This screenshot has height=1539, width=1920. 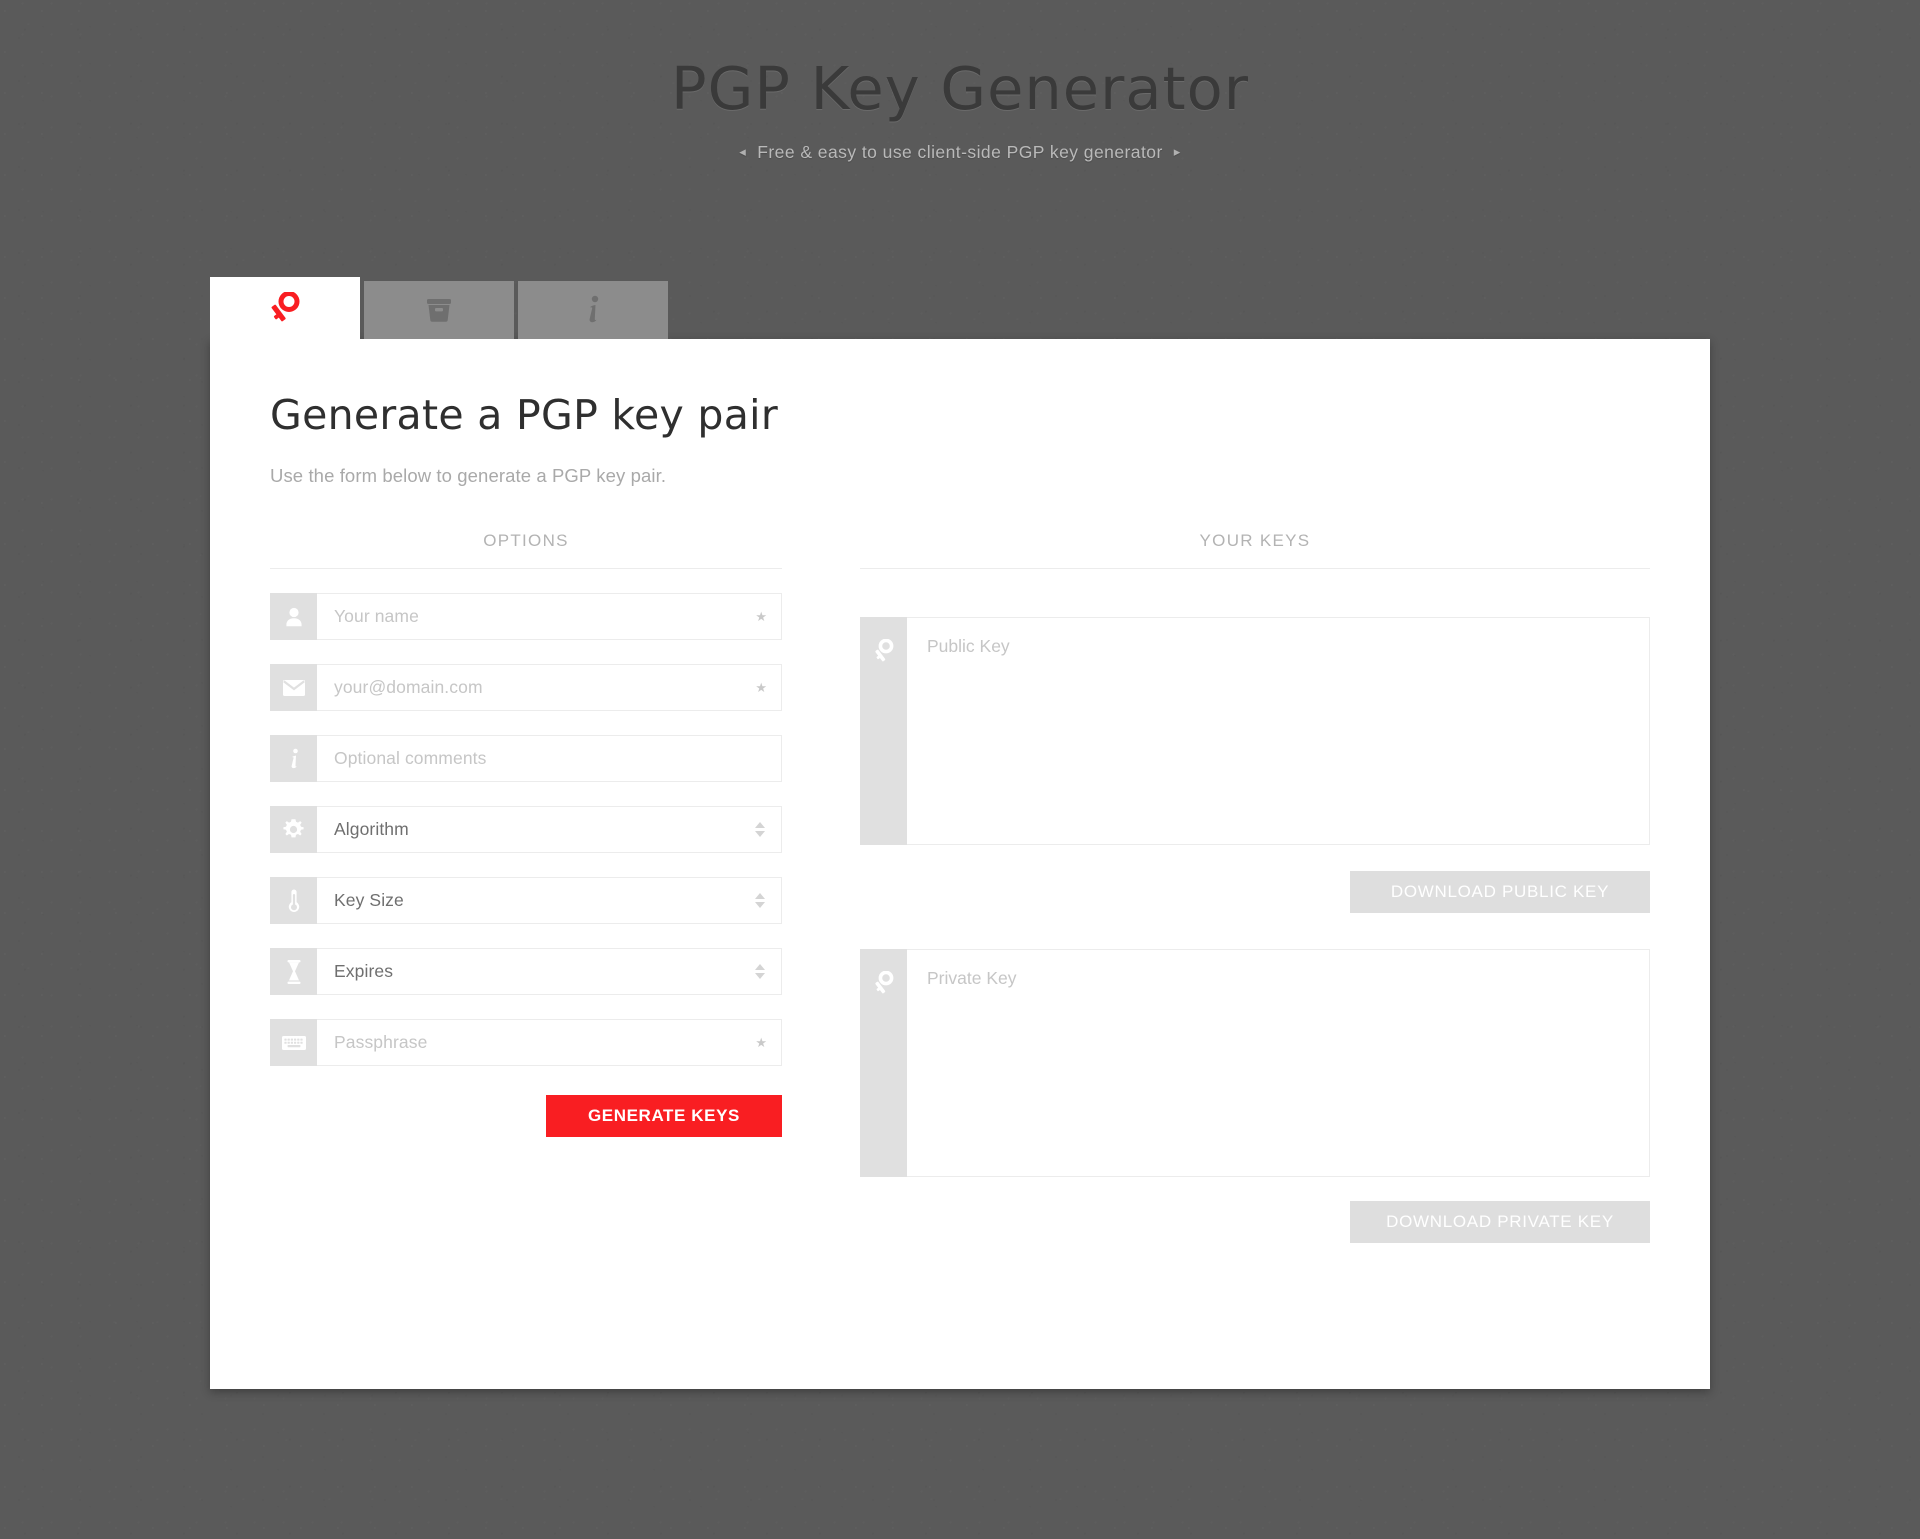 I want to click on passphrase-input: Passphrase, so click(x=544, y=1042).